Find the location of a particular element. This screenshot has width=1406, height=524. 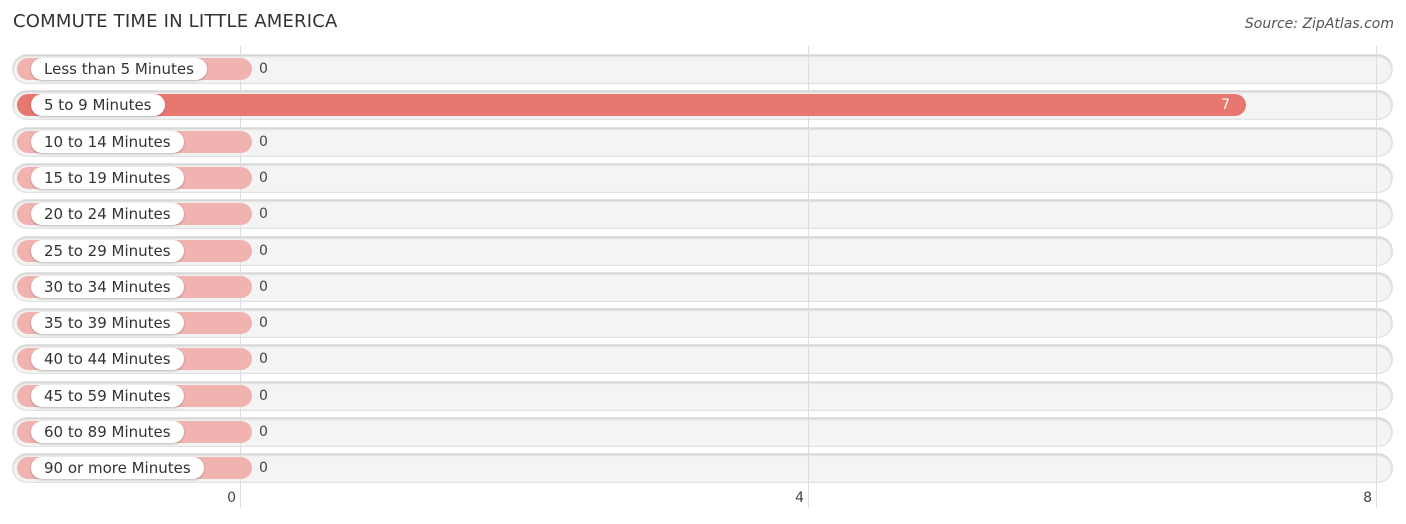

category-label: 30 to 34 Minutes is located at coordinates (107, 286).